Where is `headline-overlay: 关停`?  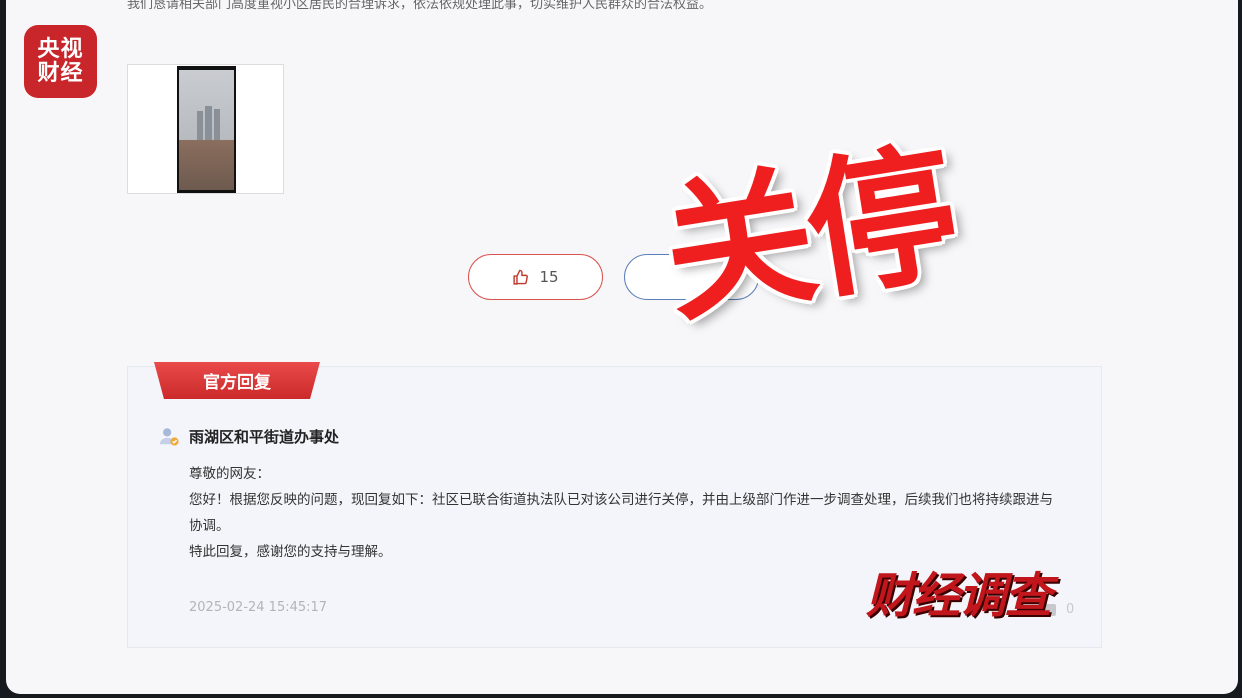
headline-overlay: 关停 is located at coordinates (808, 236).